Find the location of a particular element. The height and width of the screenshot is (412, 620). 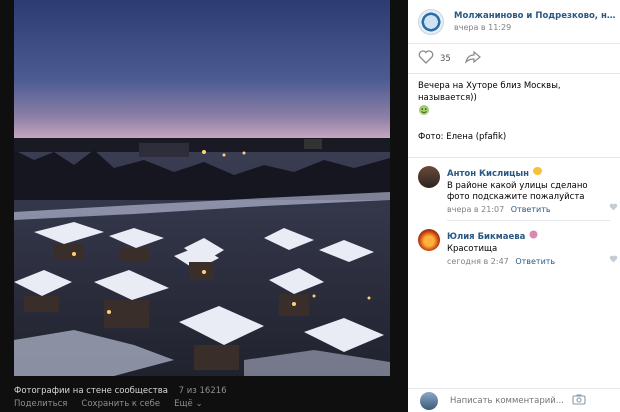

photo-counter: 7 из 16216 is located at coordinates (202, 391).